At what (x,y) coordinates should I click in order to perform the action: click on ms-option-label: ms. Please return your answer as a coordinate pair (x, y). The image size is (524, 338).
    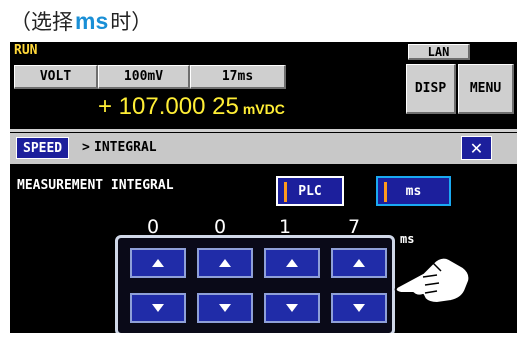
    Looking at the image, I should click on (413, 191).